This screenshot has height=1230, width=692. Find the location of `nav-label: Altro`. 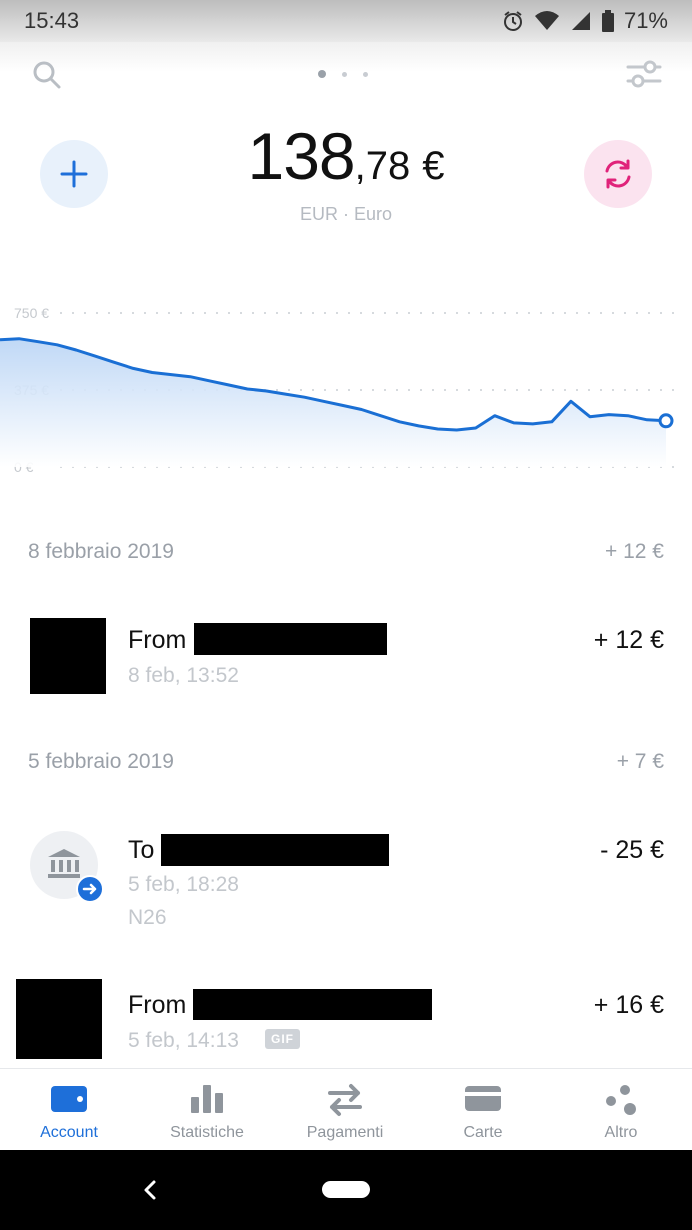

nav-label: Altro is located at coordinates (621, 1132).